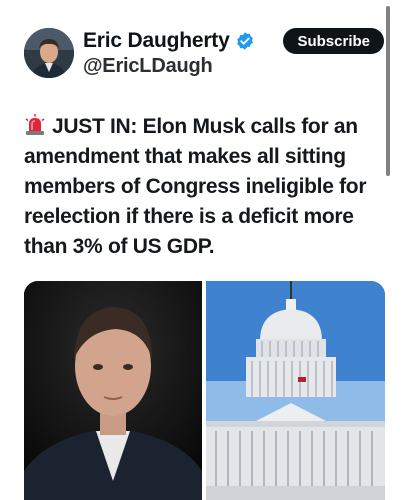  Describe the element at coordinates (245, 41) in the screenshot. I see `verified-badge-icon` at that location.